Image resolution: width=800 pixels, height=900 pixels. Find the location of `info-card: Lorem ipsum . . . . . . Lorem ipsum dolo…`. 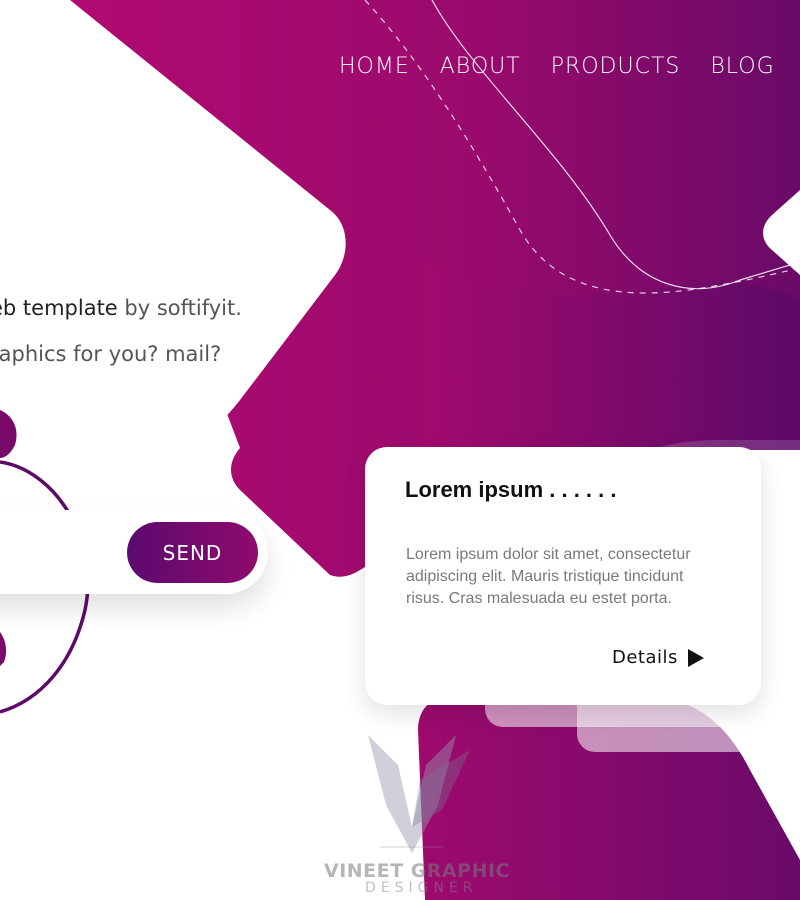

info-card: Lorem ipsum . . . . . . Lorem ipsum dolo… is located at coordinates (563, 576).